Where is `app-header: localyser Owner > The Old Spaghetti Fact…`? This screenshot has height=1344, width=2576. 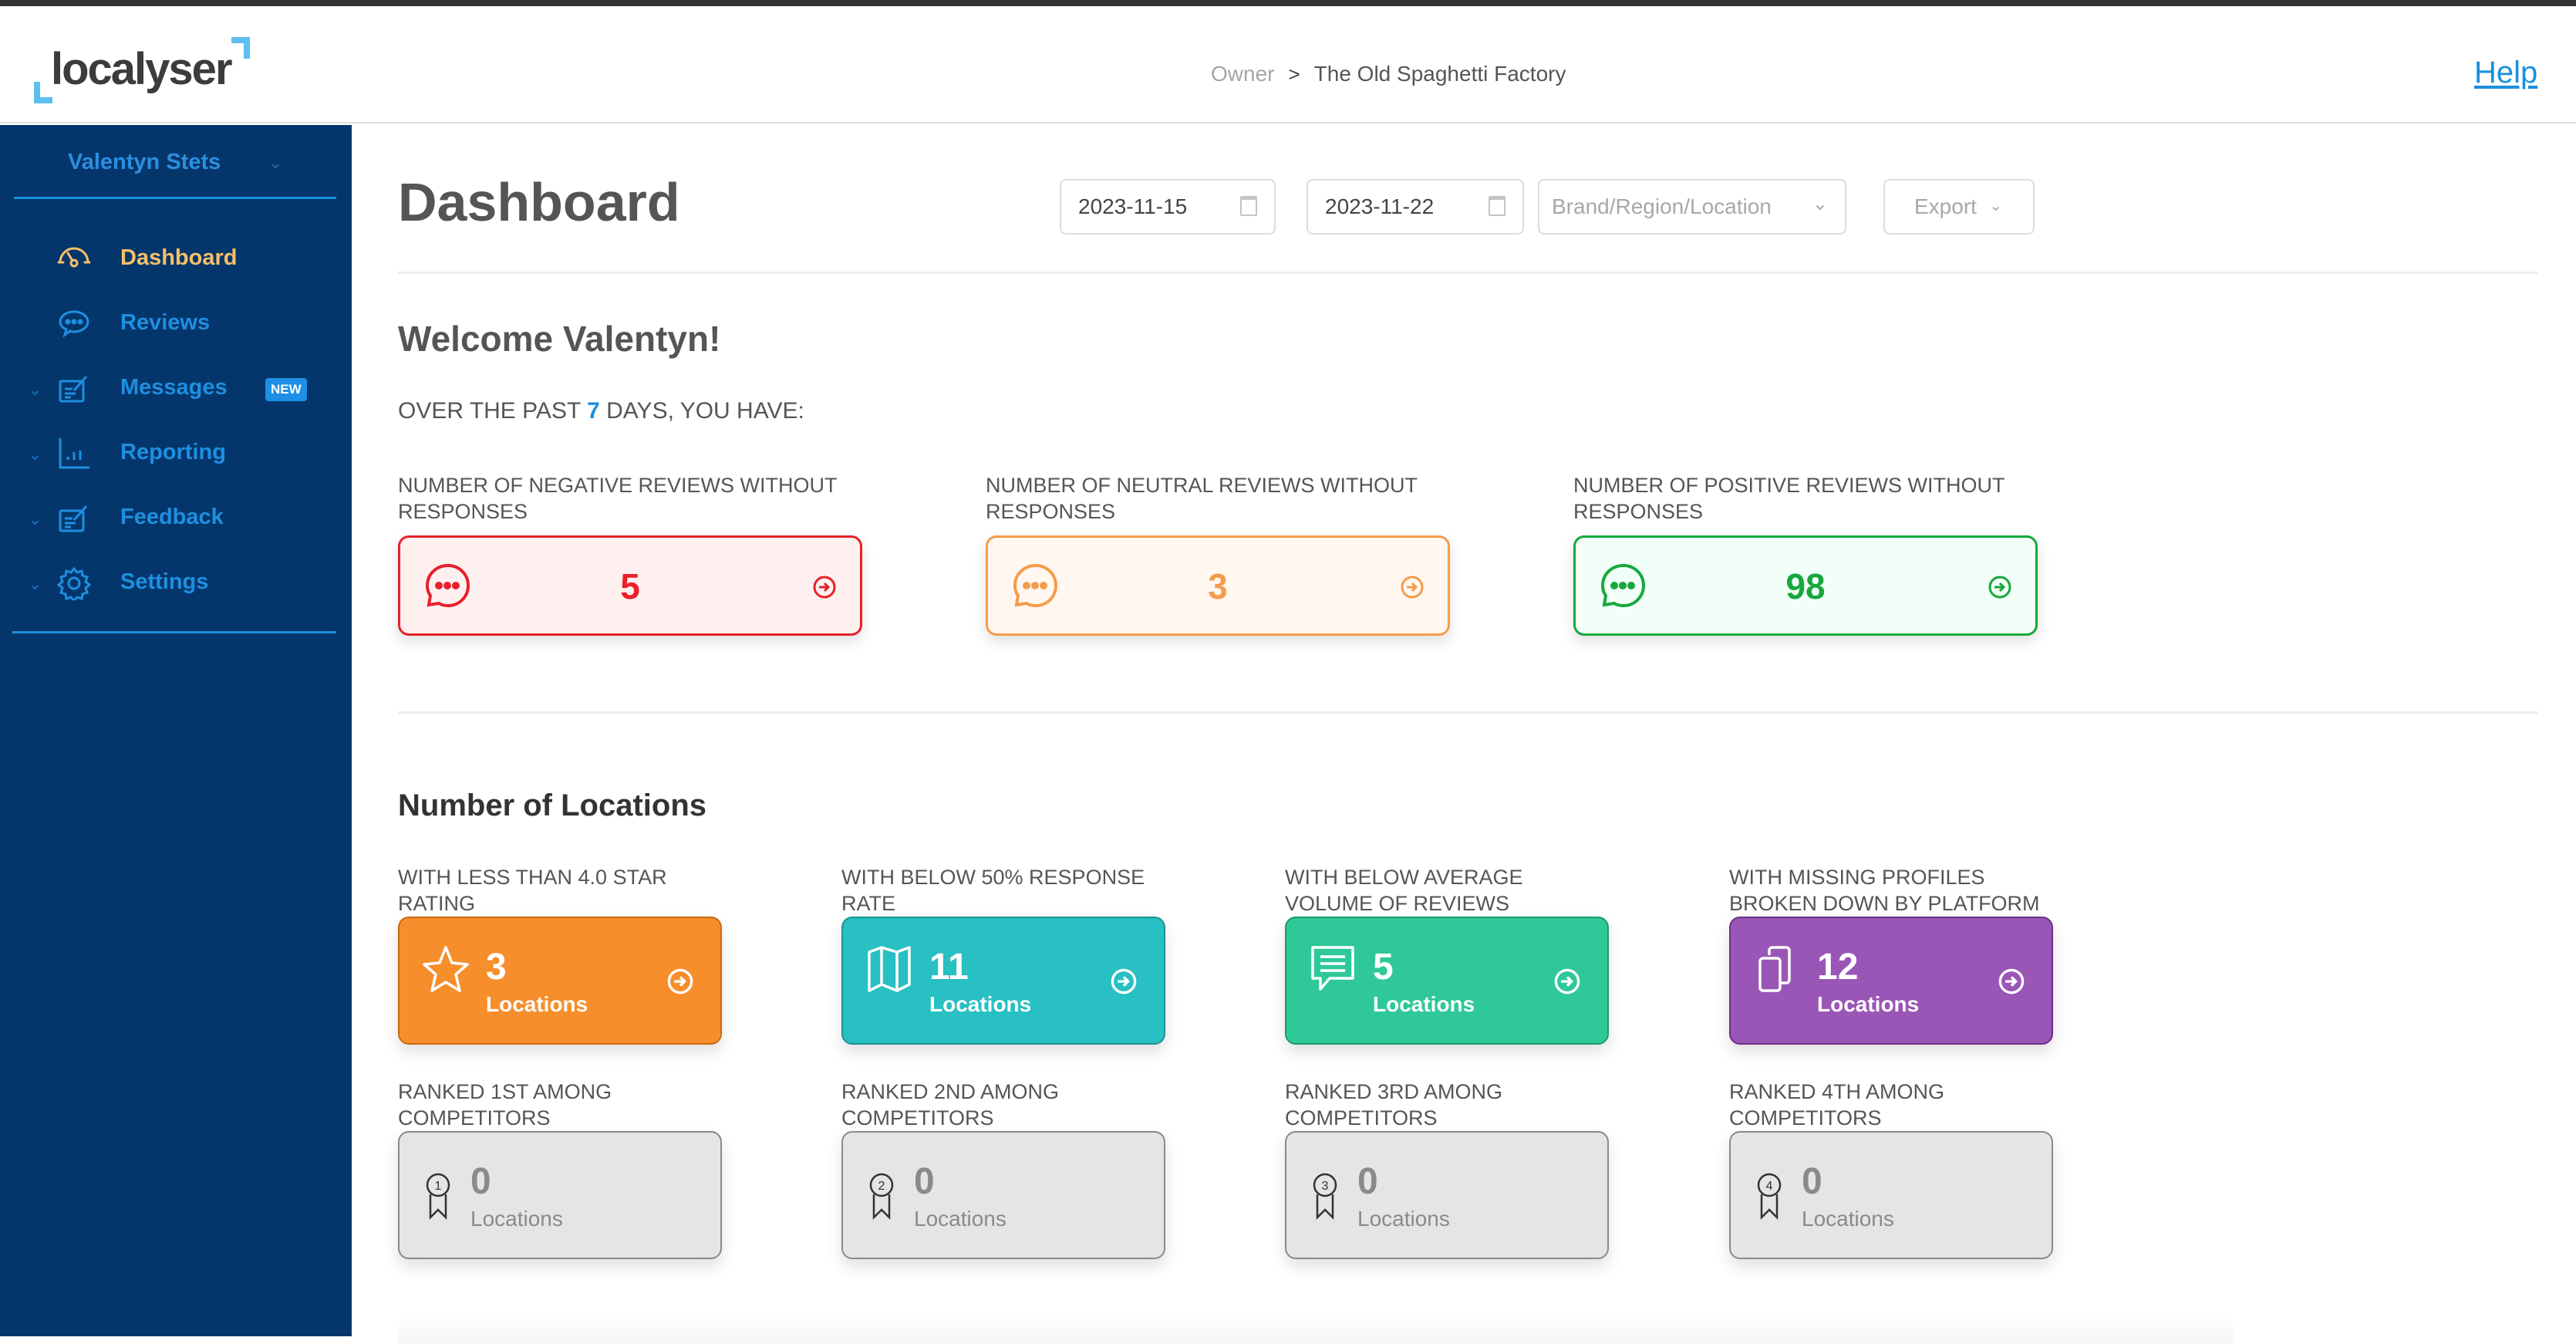 app-header: localyser Owner > The Old Spaghetti Fact… is located at coordinates (1288, 64).